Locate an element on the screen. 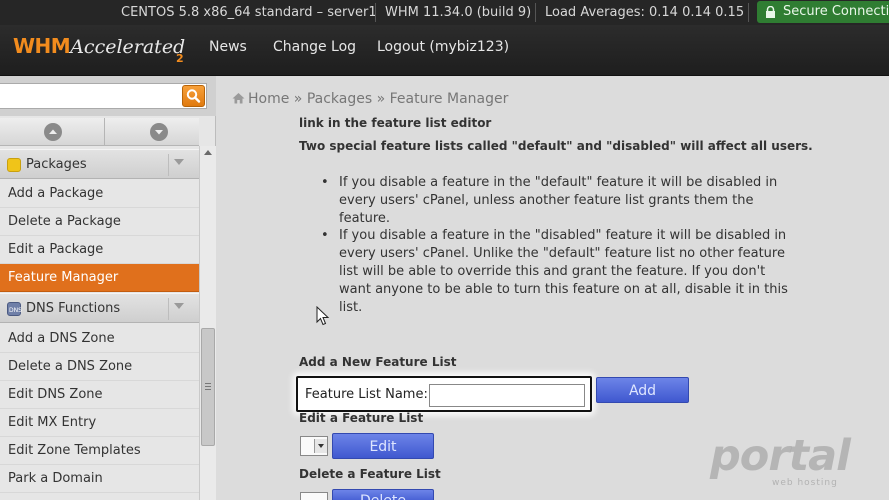  feature-list-name-field: Feature List Name: is located at coordinates (444, 394).